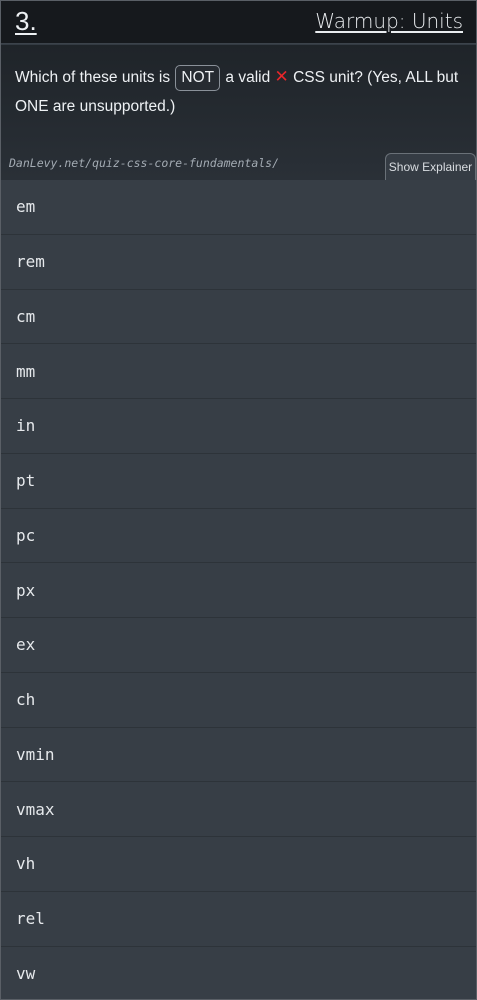  Describe the element at coordinates (198, 78) in the screenshot. I see `not-highlight: NOT` at that location.